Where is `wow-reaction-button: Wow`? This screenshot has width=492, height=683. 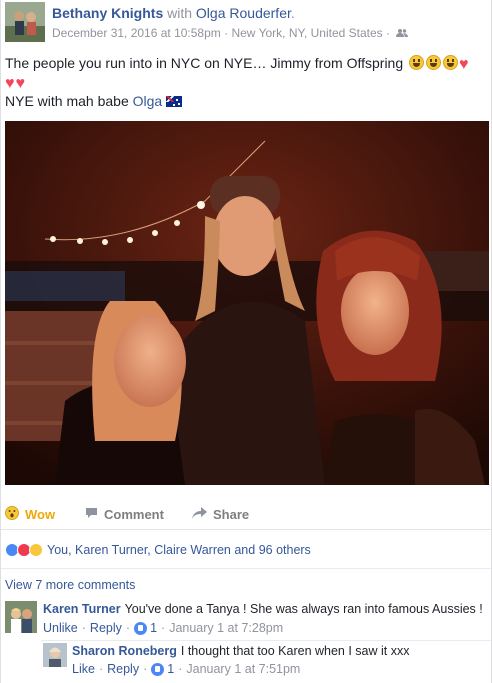 wow-reaction-button: Wow is located at coordinates (30, 514).